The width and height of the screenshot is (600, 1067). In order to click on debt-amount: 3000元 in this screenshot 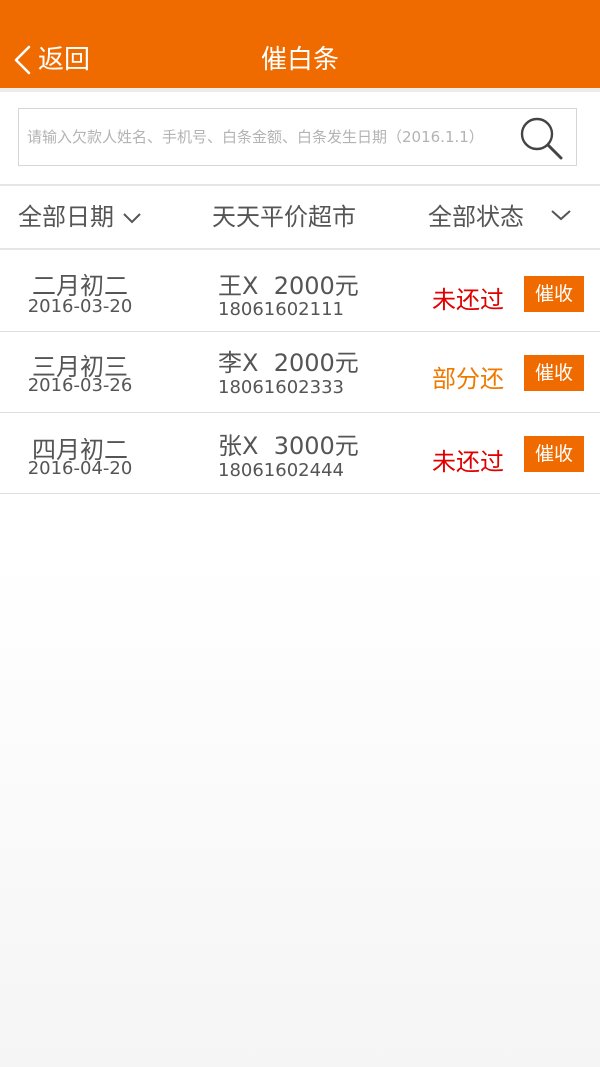, I will do `click(316, 446)`.